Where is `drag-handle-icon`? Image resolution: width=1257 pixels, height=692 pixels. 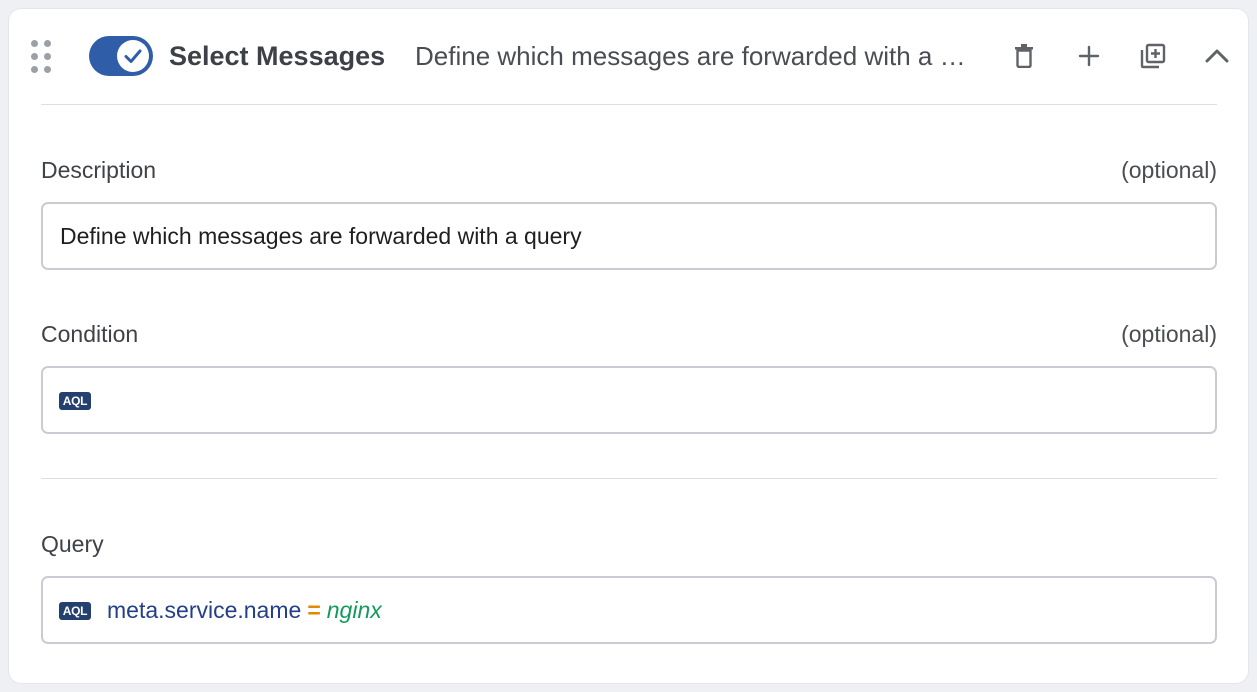 drag-handle-icon is located at coordinates (42, 57).